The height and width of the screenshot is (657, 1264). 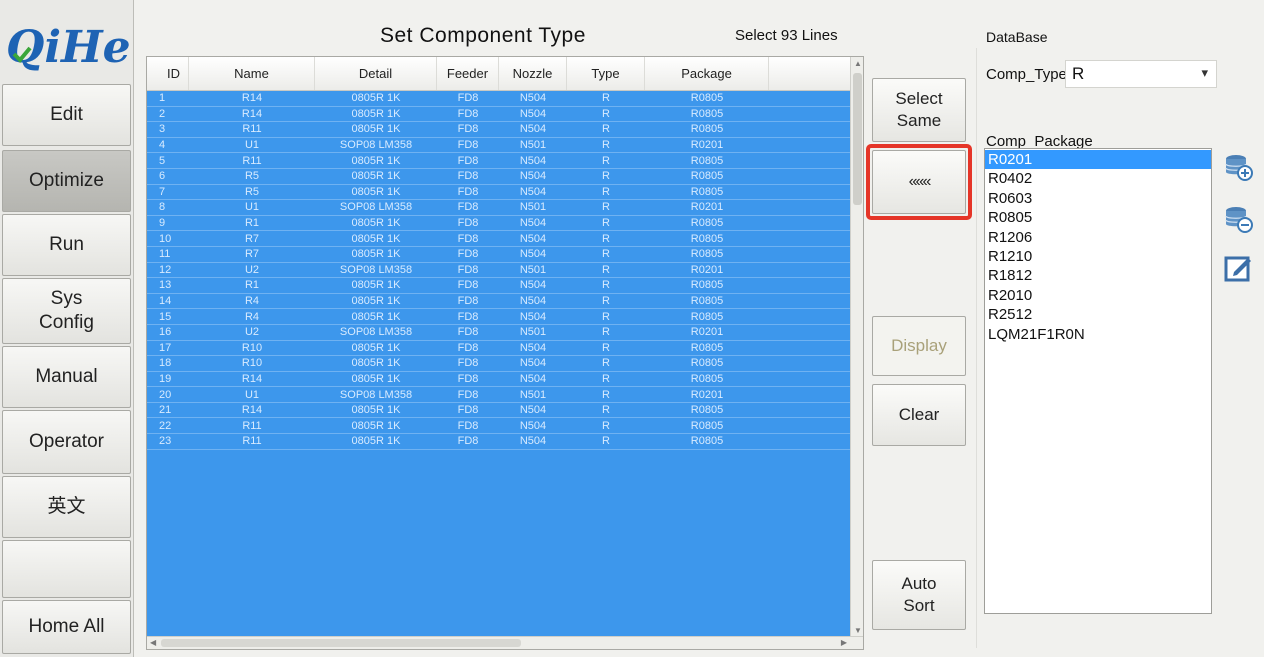 What do you see at coordinates (499, 177) in the screenshot?
I see `table-row: 6 R5 0805R 1K FD8 N504 R R0805` at bounding box center [499, 177].